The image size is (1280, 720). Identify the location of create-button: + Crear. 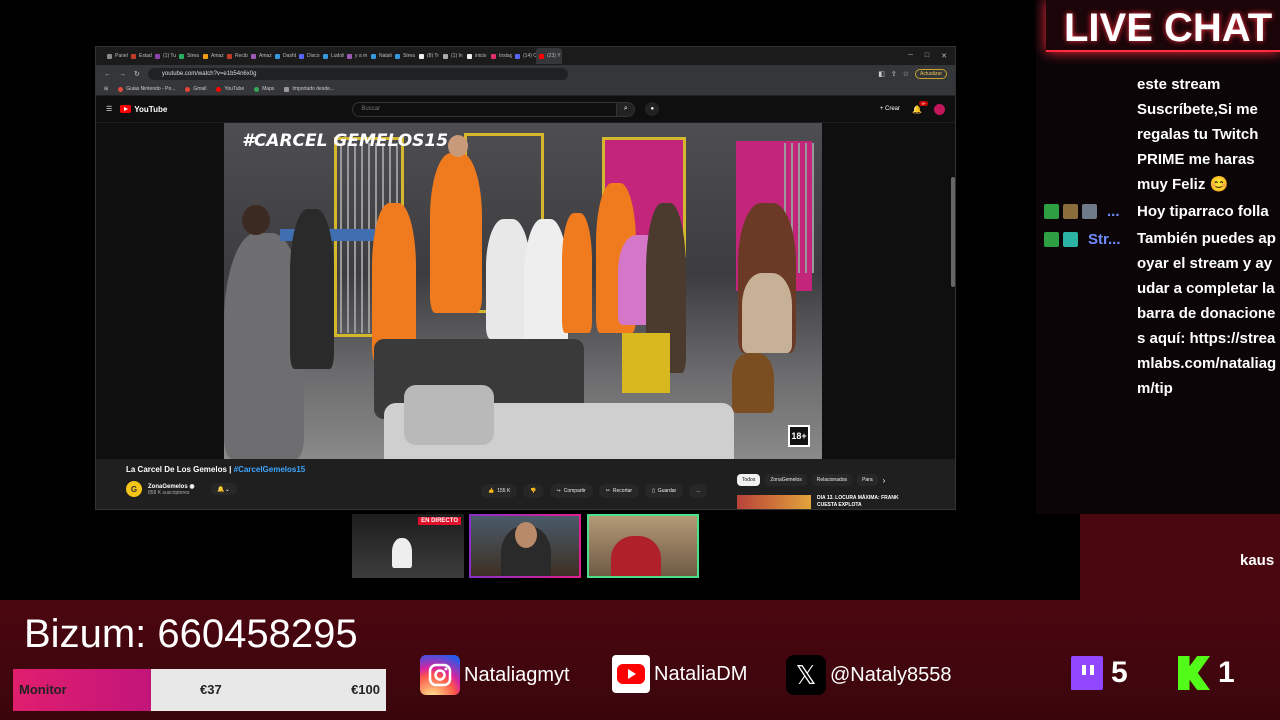
(890, 109).